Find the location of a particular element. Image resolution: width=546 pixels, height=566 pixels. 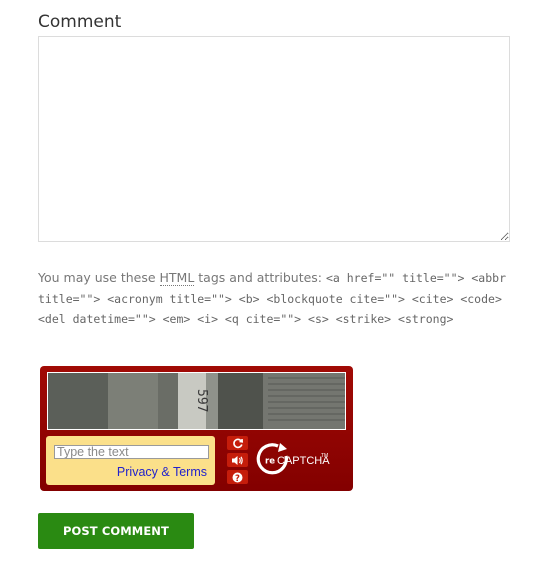

refresh-button is located at coordinates (237, 443).